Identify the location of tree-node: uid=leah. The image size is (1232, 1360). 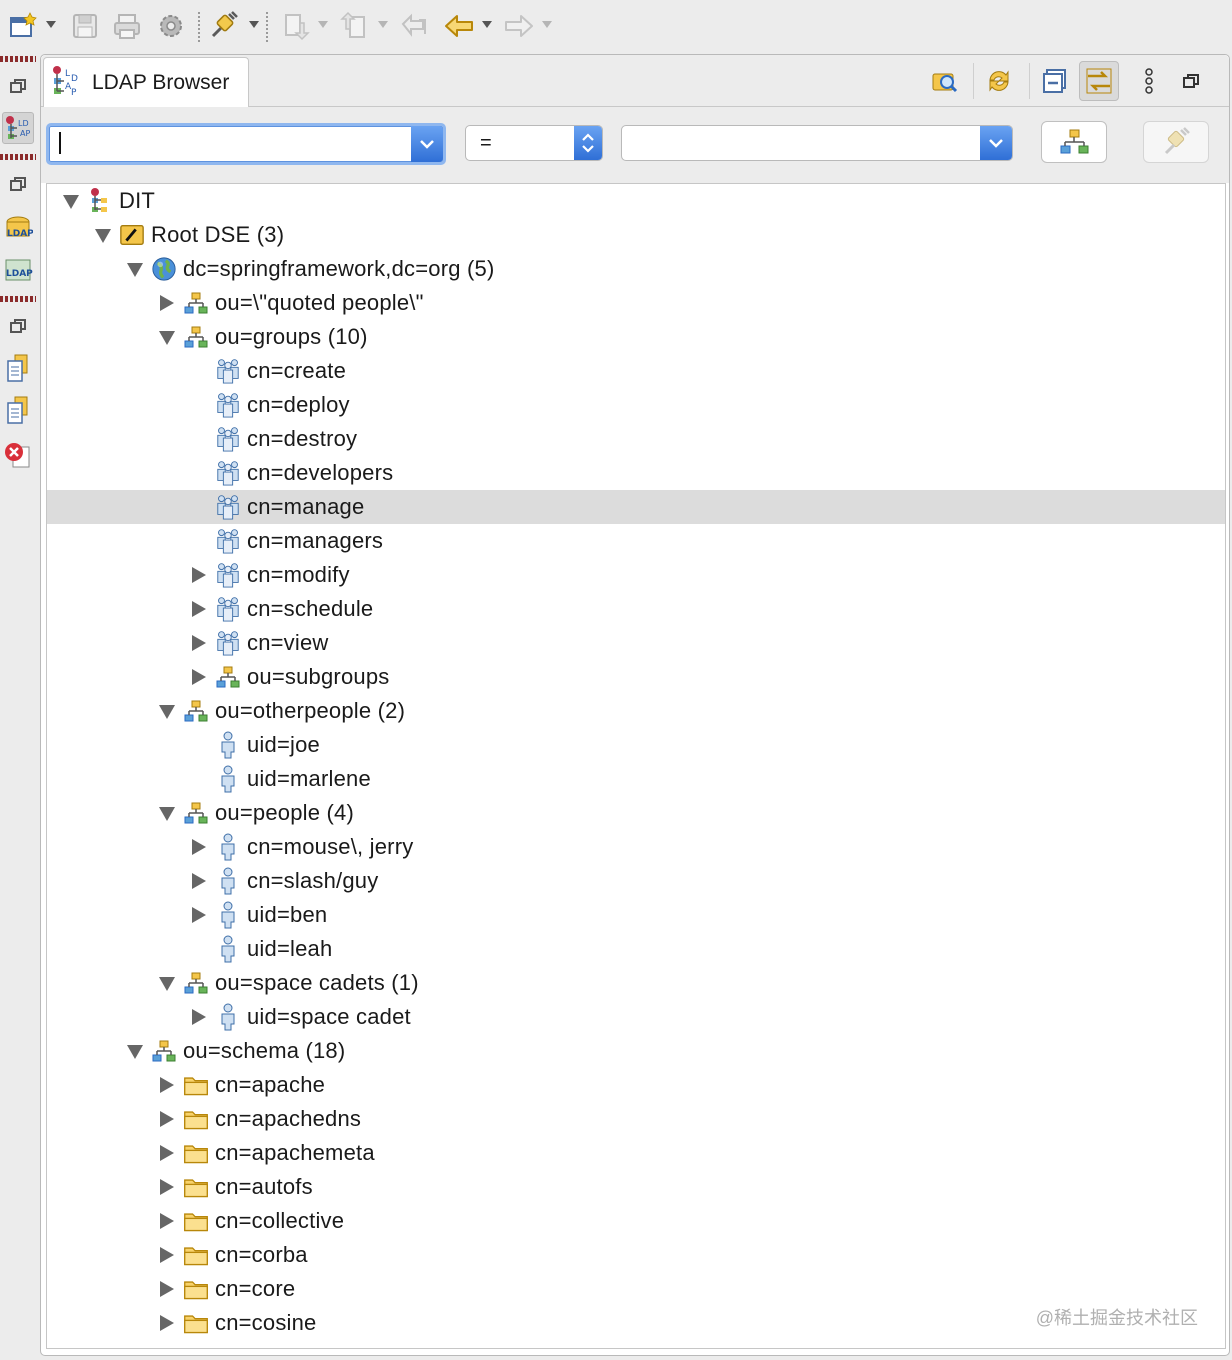
(636, 949).